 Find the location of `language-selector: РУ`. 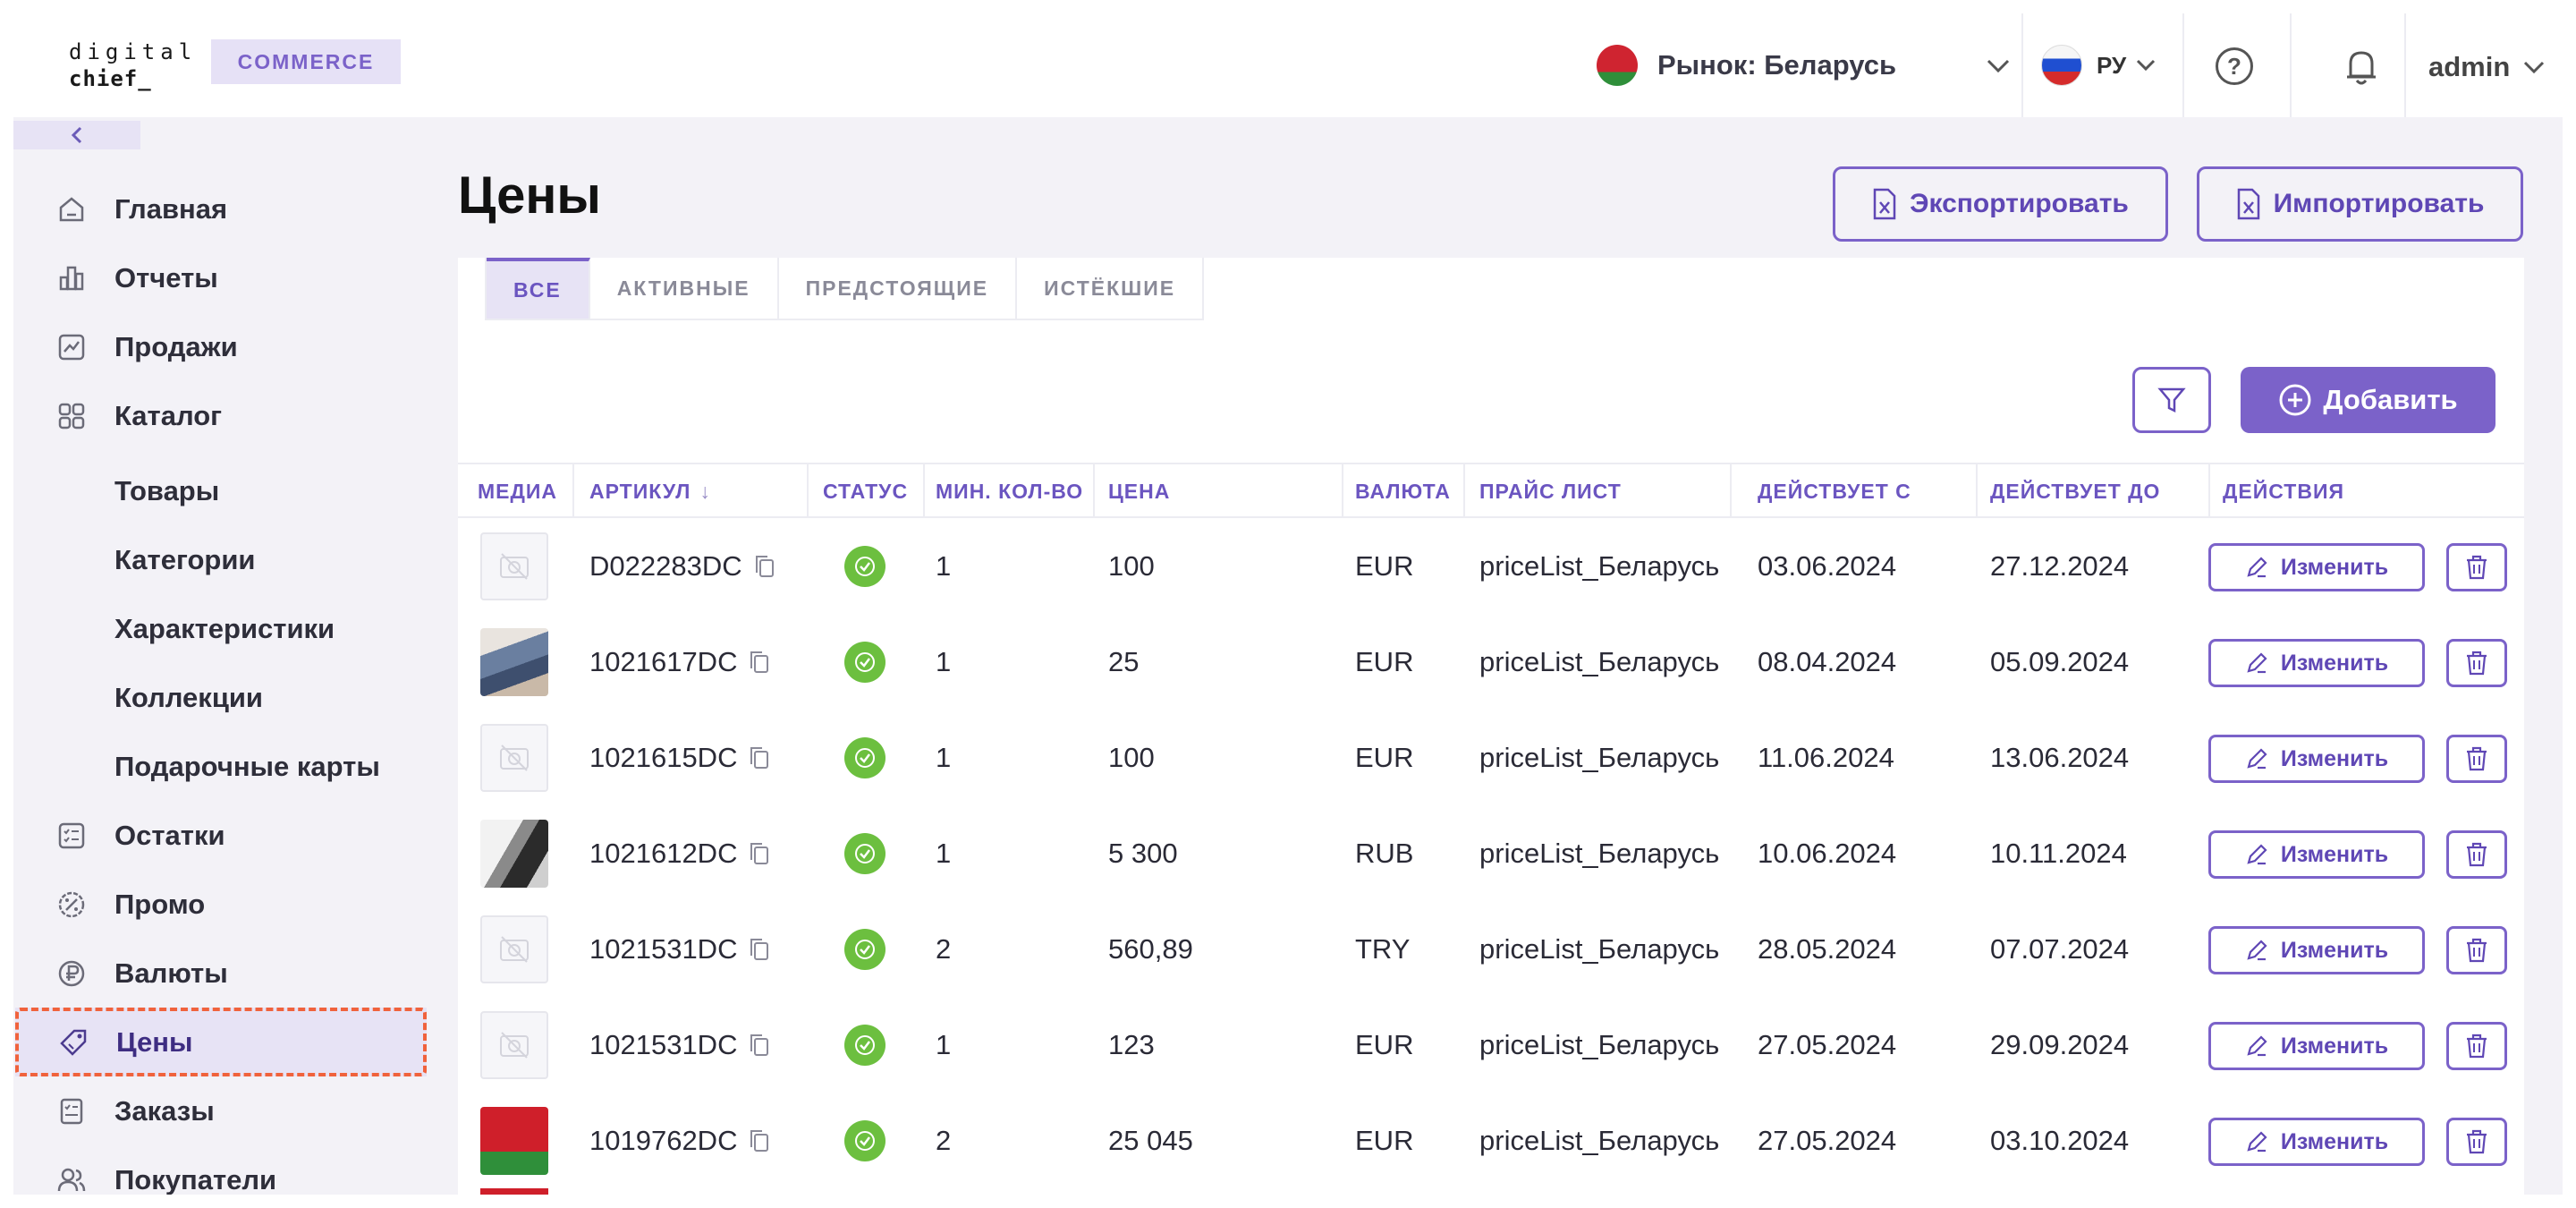

language-selector: РУ is located at coordinates (2099, 65).